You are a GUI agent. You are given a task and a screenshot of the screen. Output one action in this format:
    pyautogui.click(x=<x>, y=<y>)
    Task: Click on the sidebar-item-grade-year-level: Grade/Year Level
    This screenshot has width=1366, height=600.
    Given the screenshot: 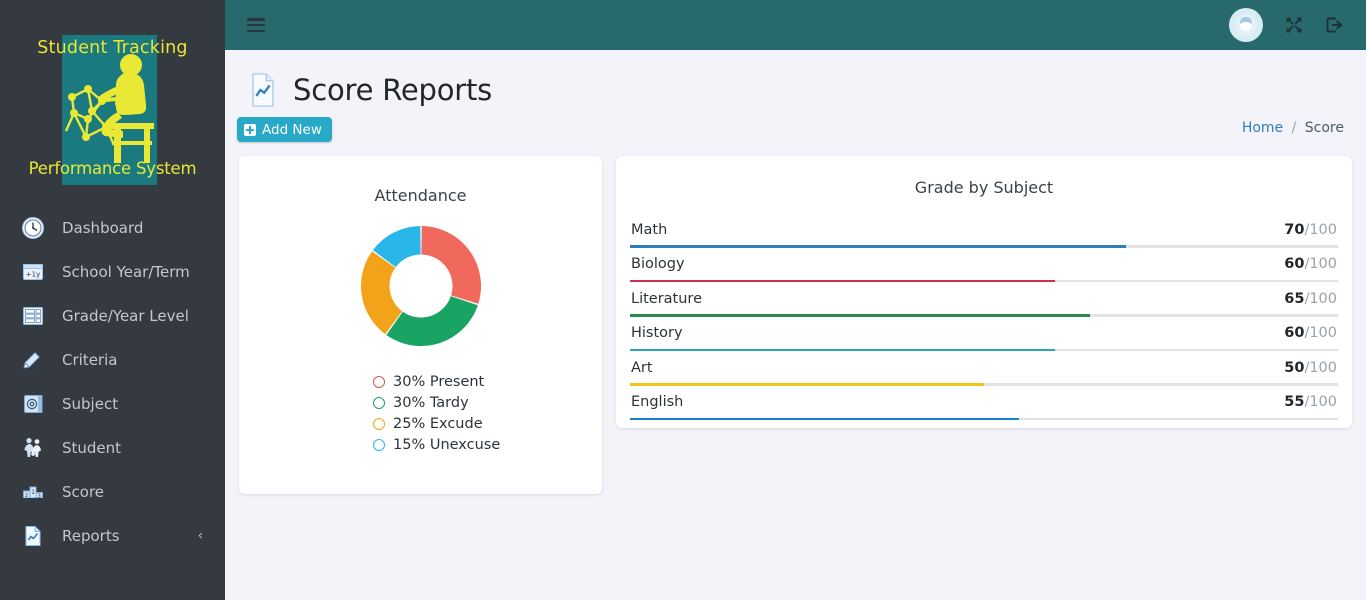 What is the action you would take?
    pyautogui.click(x=112, y=316)
    